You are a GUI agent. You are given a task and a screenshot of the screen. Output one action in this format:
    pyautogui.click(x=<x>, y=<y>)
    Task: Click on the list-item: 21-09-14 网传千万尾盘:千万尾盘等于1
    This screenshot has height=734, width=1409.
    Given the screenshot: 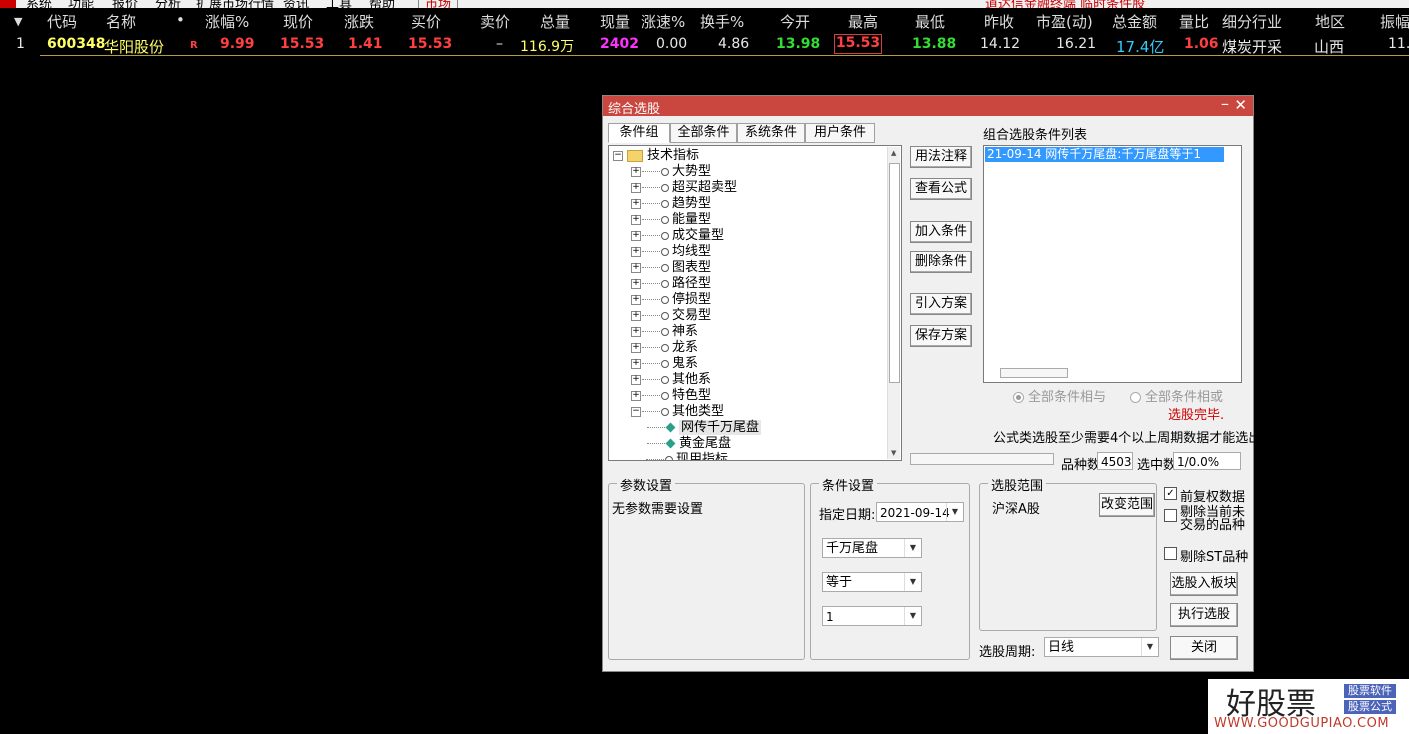 What is the action you would take?
    pyautogui.click(x=1104, y=154)
    